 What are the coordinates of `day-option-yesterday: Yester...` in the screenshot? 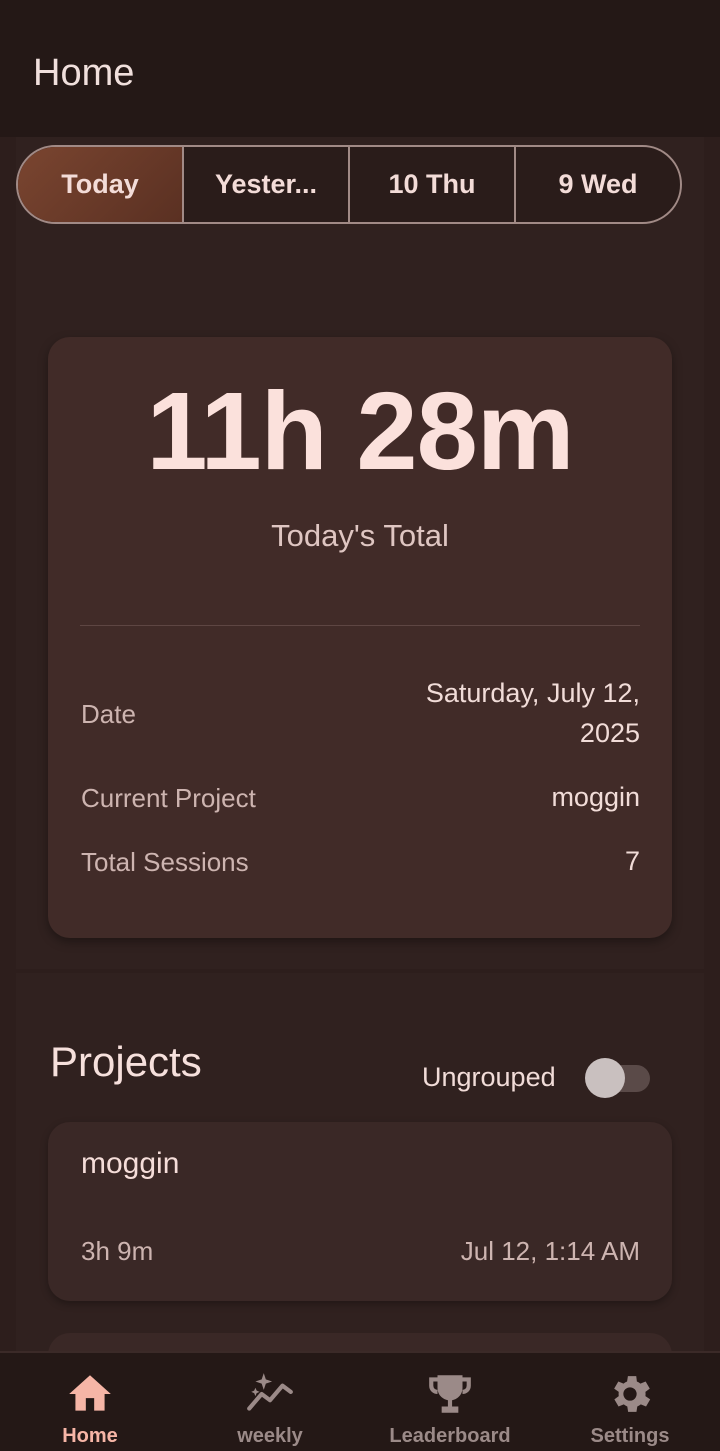 It's located at (267, 184).